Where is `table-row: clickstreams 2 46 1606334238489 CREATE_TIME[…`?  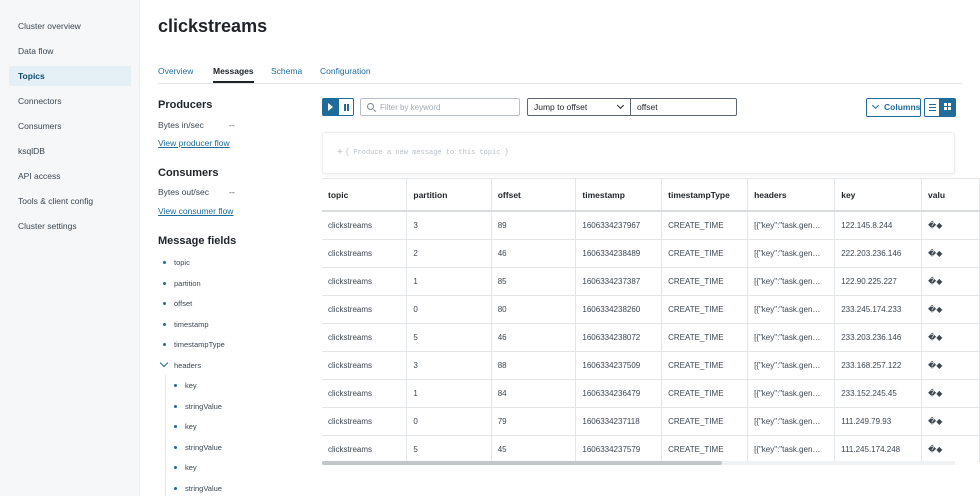 table-row: clickstreams 2 46 1606334238489 CREATE_TIME[… is located at coordinates (651, 253).